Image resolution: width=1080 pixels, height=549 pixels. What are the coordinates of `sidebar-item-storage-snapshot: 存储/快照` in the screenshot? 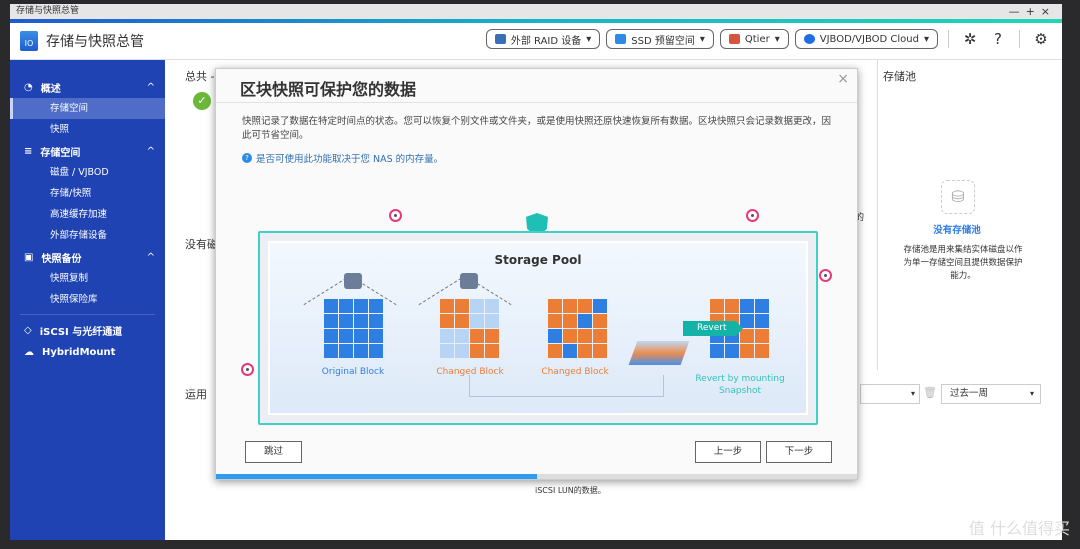 It's located at (87, 193).